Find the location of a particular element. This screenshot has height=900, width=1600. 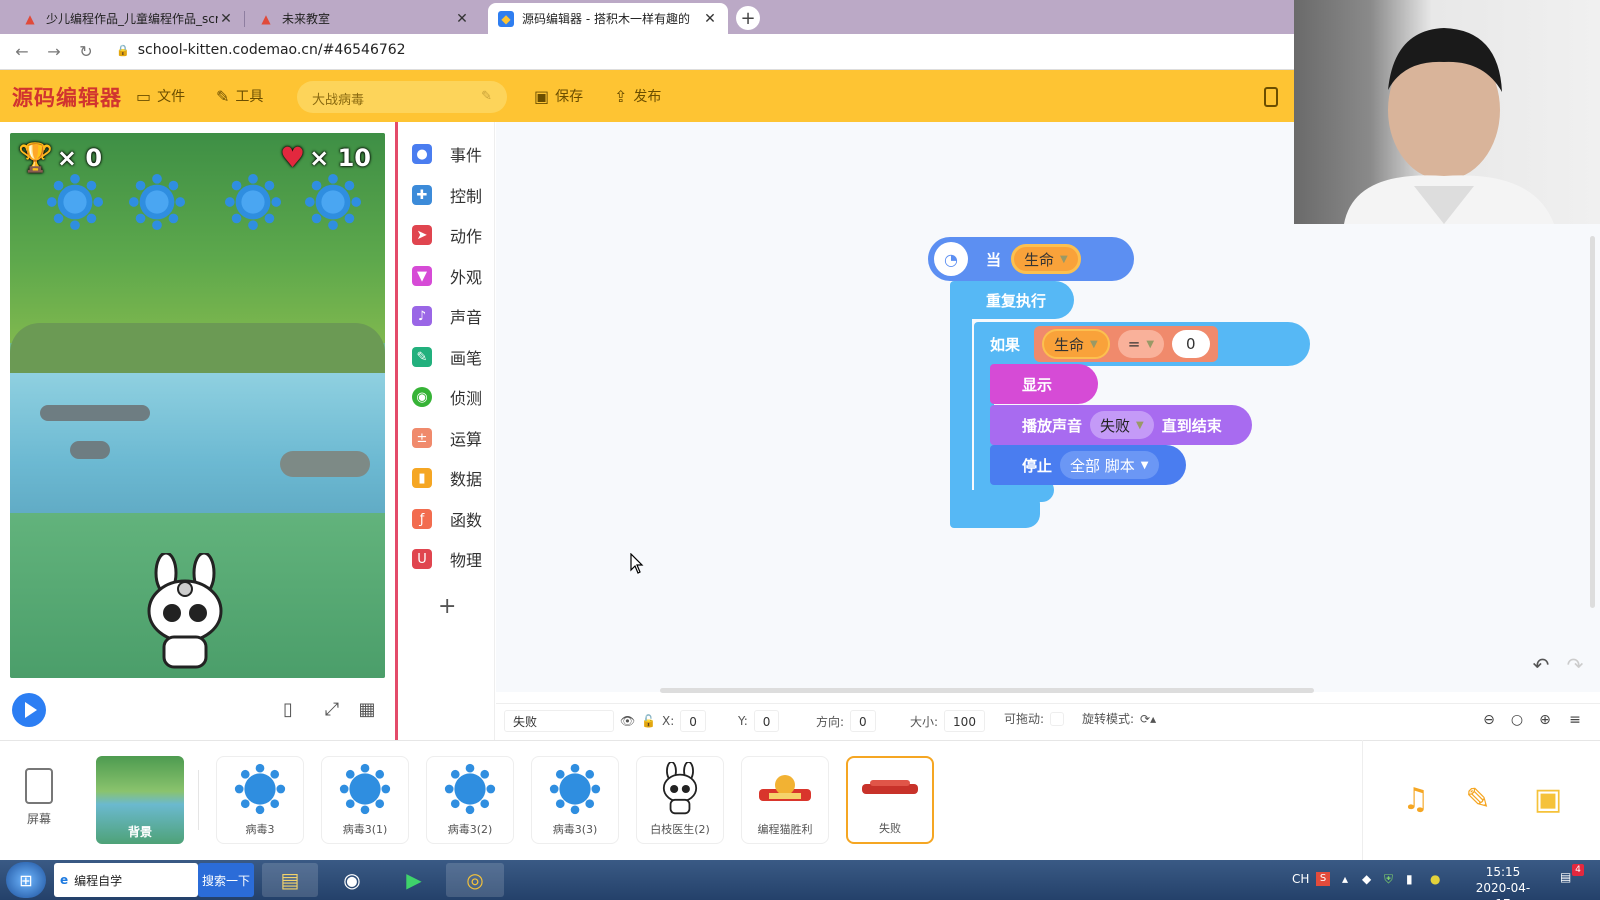

x-value: 0 is located at coordinates (693, 721).